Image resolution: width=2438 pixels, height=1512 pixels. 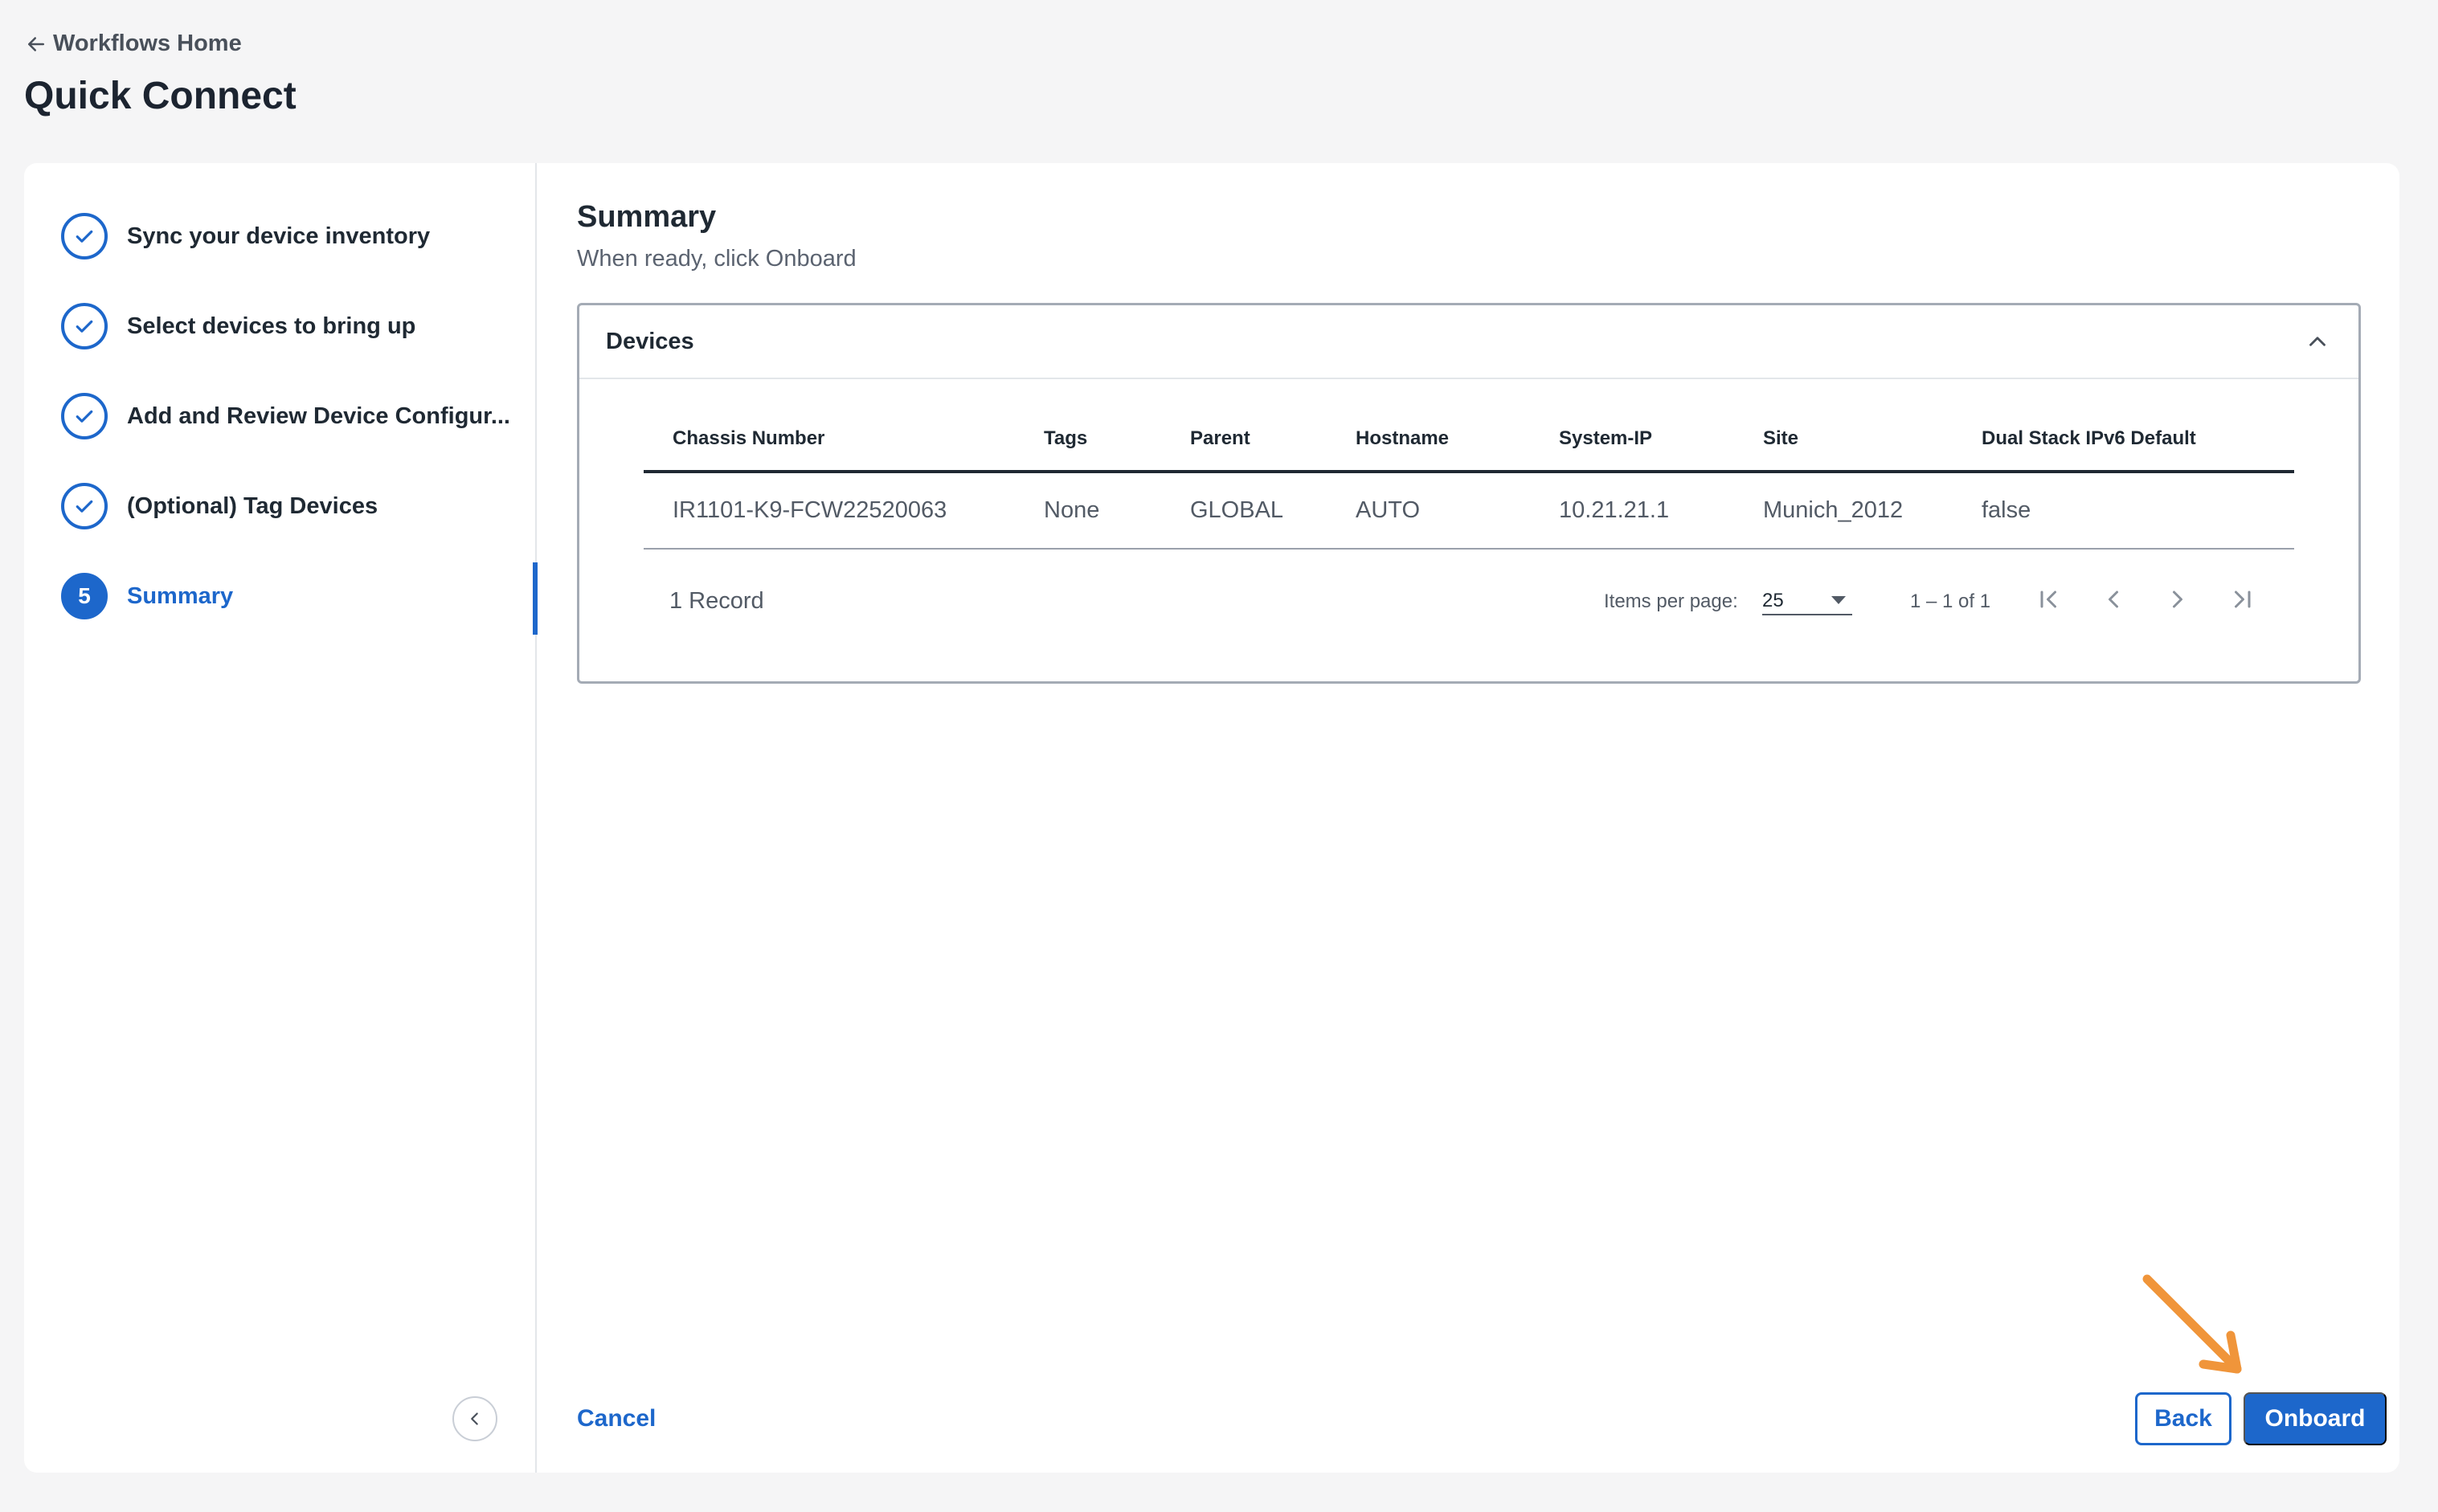 What do you see at coordinates (160, 96) in the screenshot?
I see `page-title: Quick Connect` at bounding box center [160, 96].